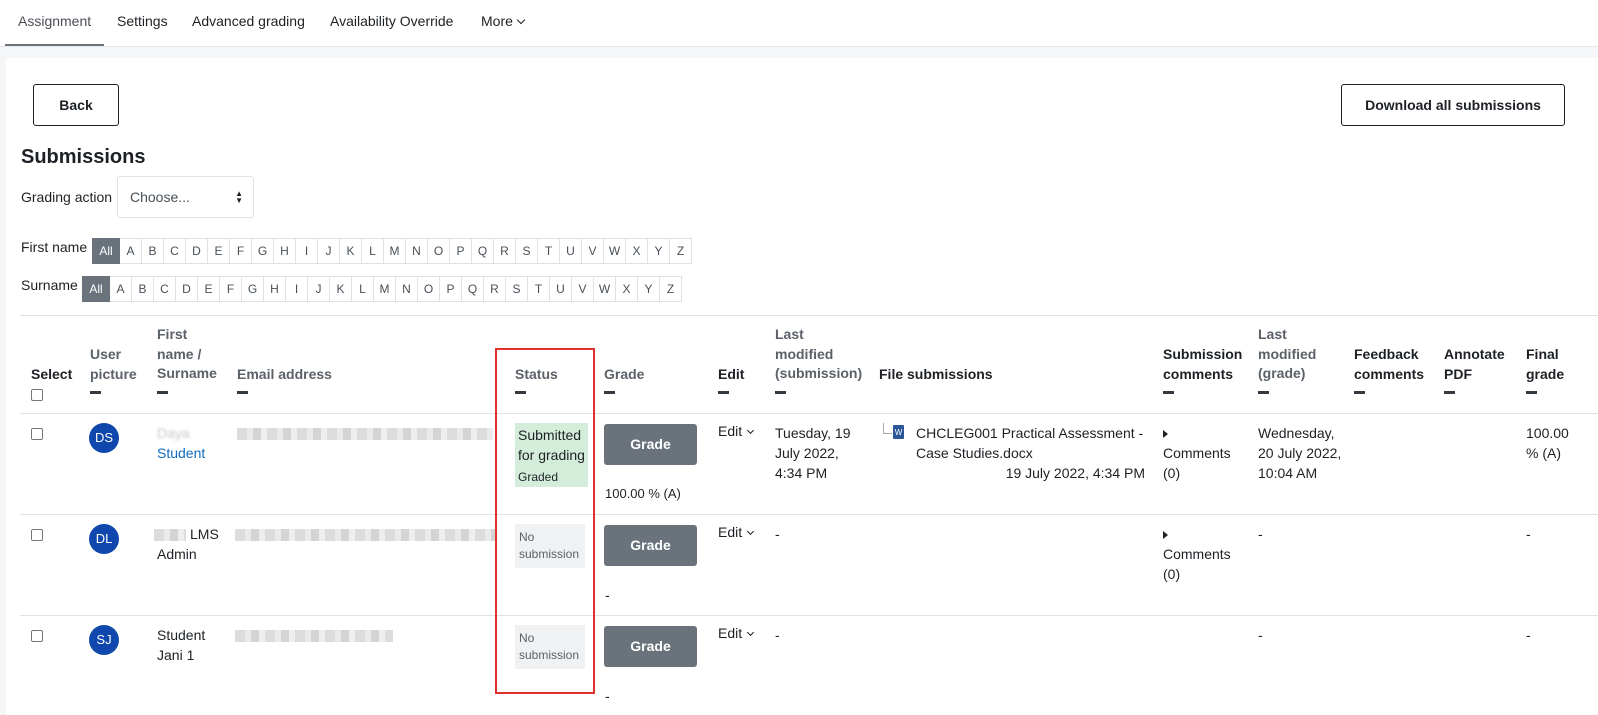 This screenshot has height=715, width=1598. What do you see at coordinates (96, 289) in the screenshot?
I see `surname-initial-all: All` at bounding box center [96, 289].